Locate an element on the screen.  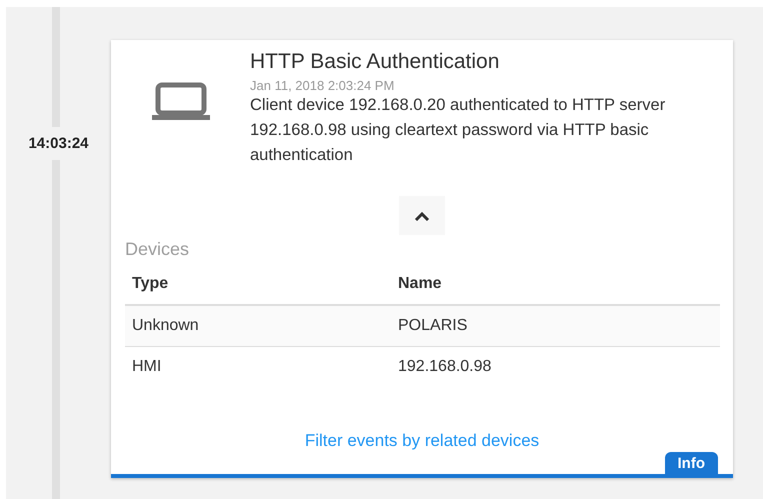
table-cell: 192.168.0.98 is located at coordinates (555, 366).